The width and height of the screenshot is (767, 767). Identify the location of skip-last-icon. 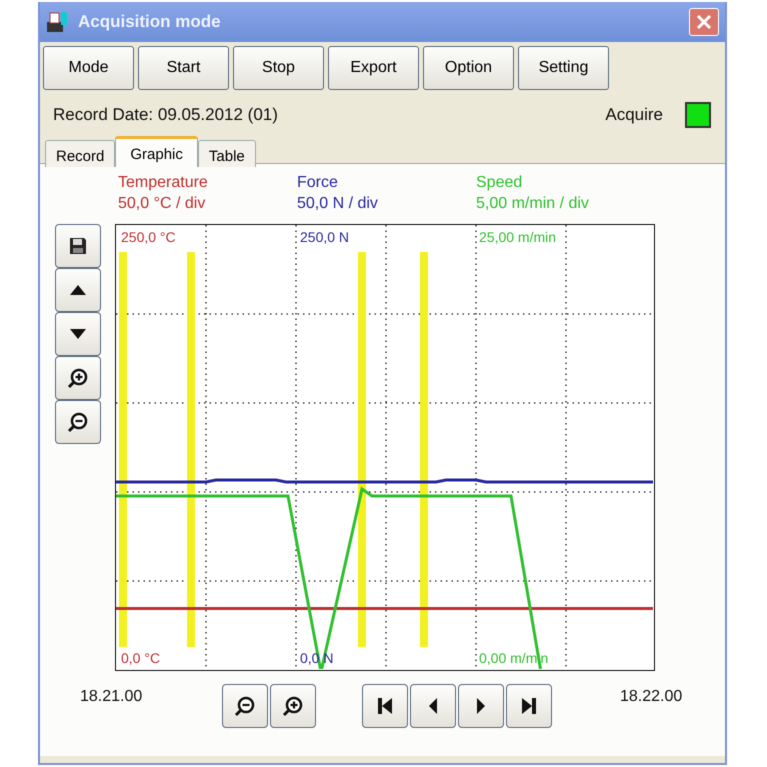
(529, 706).